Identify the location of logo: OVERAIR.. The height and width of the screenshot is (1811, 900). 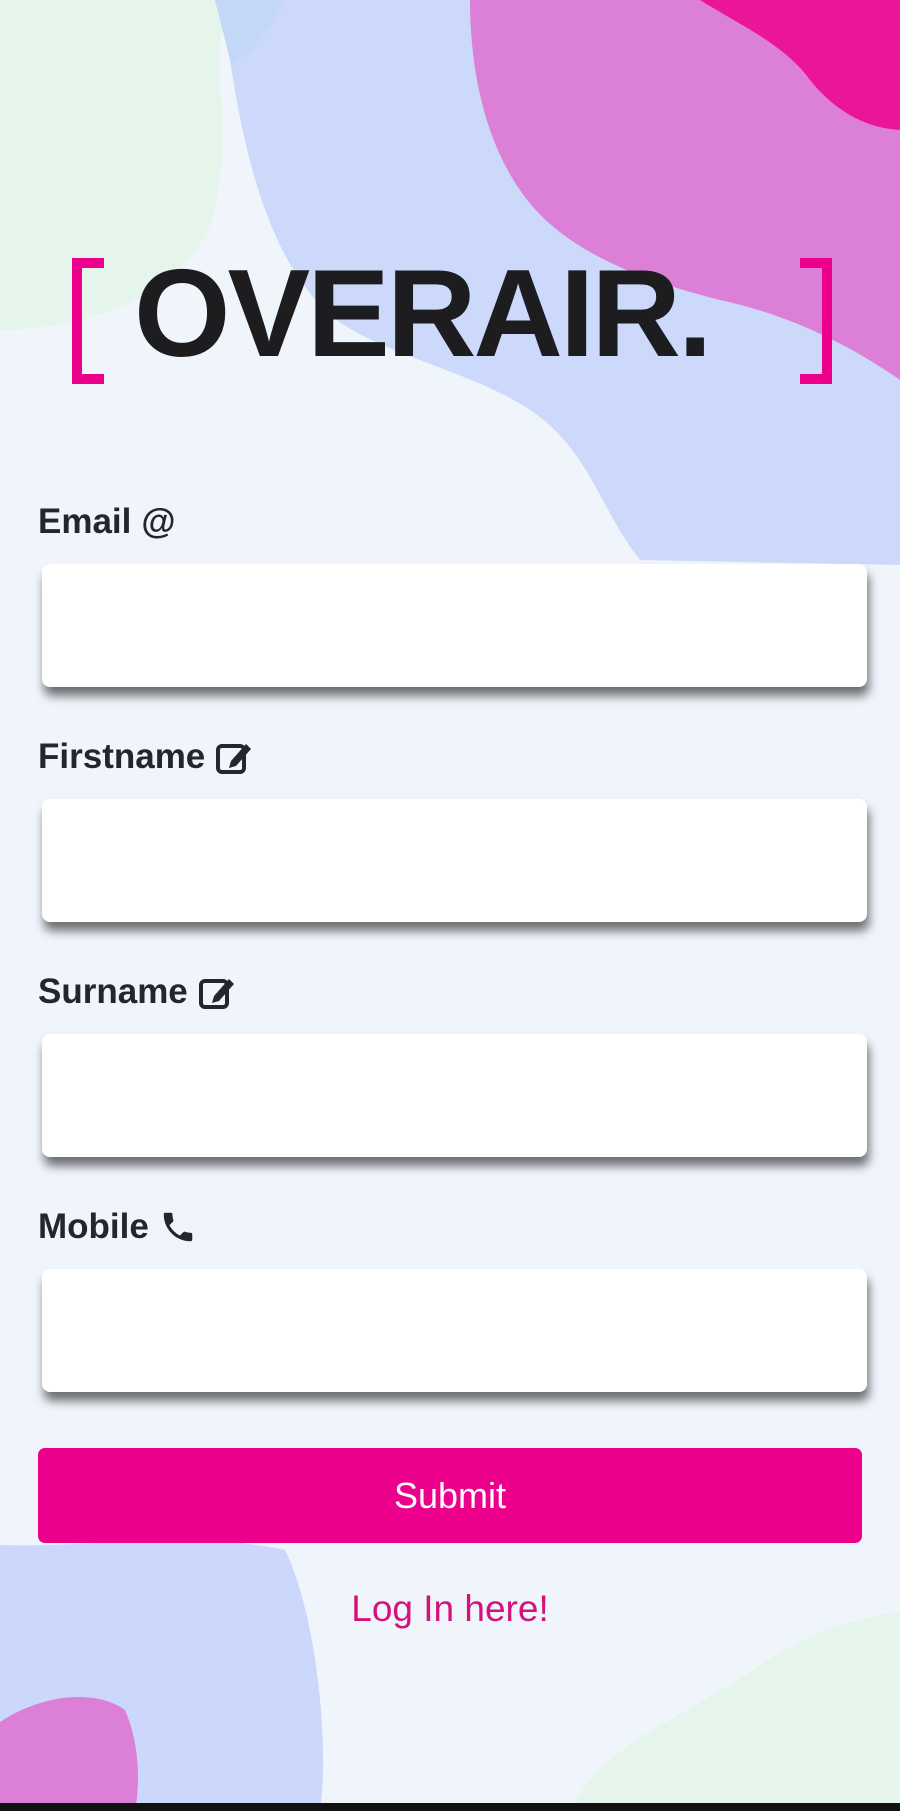
(452, 323).